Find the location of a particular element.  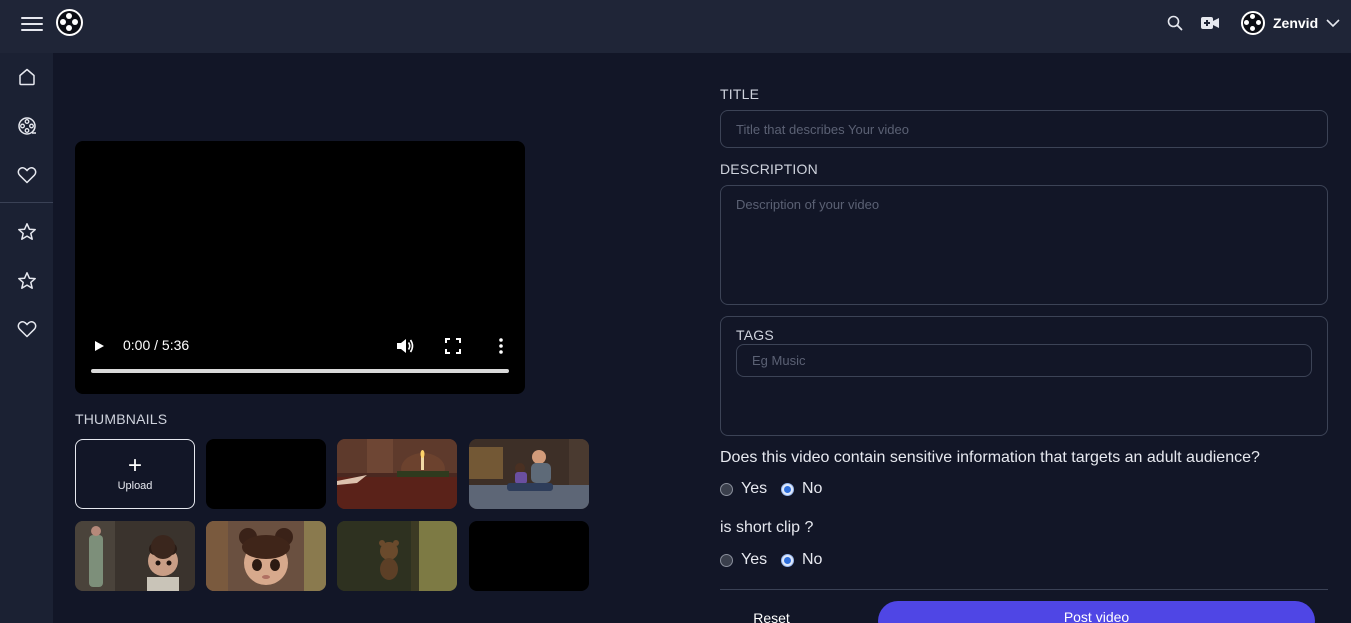

reset-button: Reset is located at coordinates (771, 612).